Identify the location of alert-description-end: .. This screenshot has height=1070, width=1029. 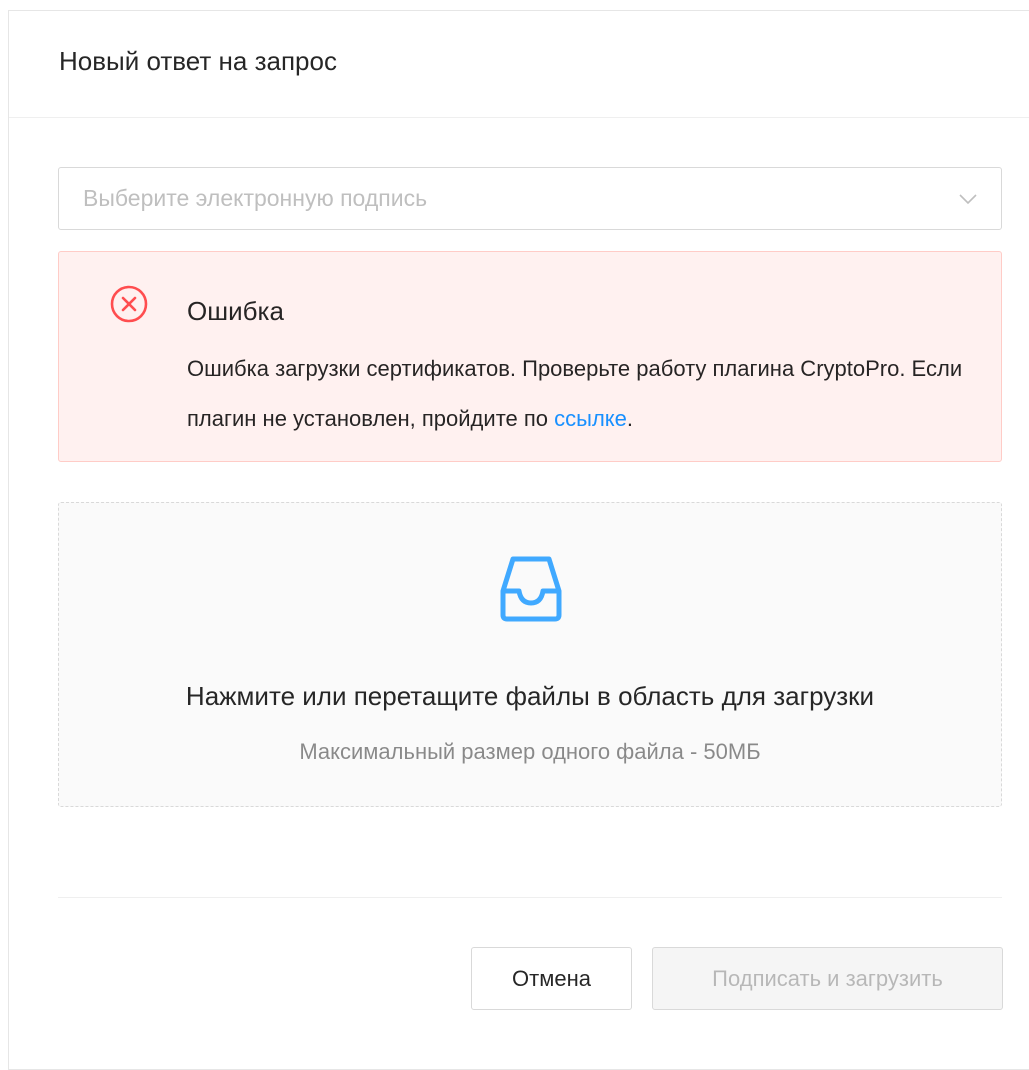
(630, 418).